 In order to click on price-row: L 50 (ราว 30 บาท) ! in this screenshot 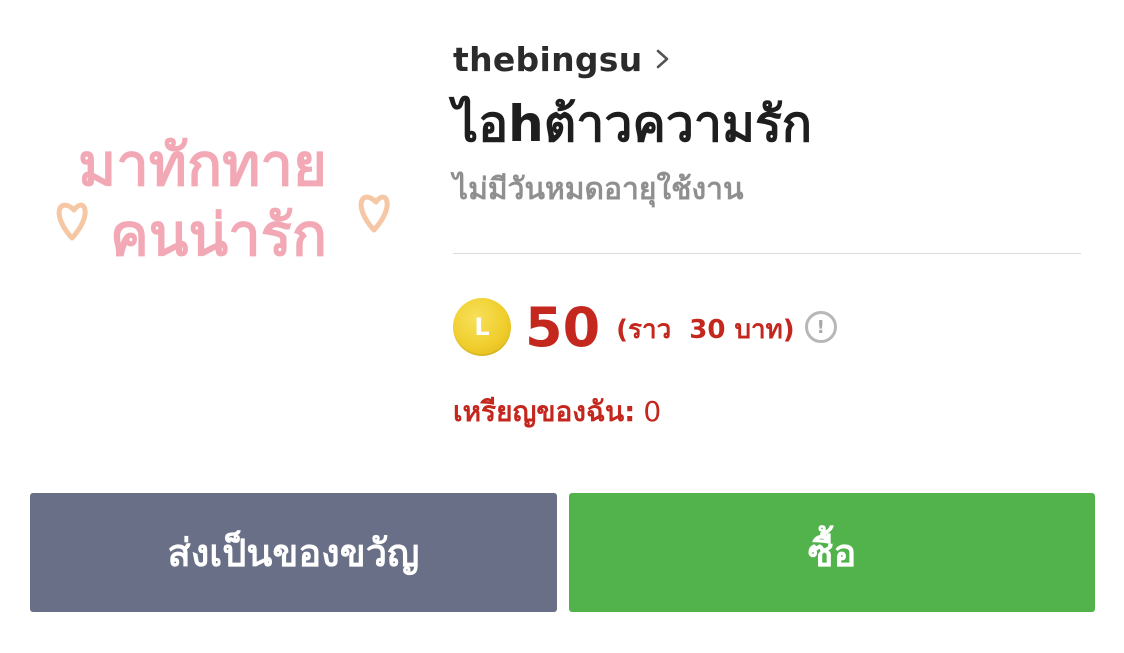, I will do `click(645, 327)`.